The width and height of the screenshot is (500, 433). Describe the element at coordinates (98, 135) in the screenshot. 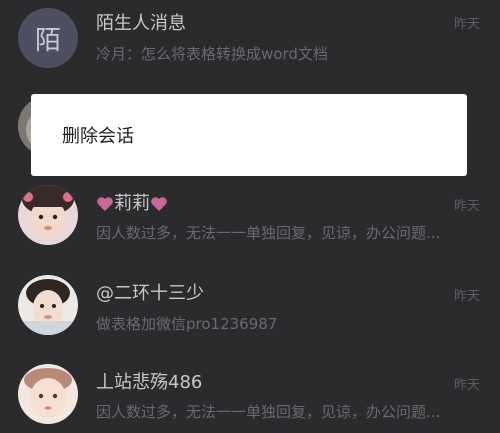

I see `delete-conversation-button: 删除会话` at that location.